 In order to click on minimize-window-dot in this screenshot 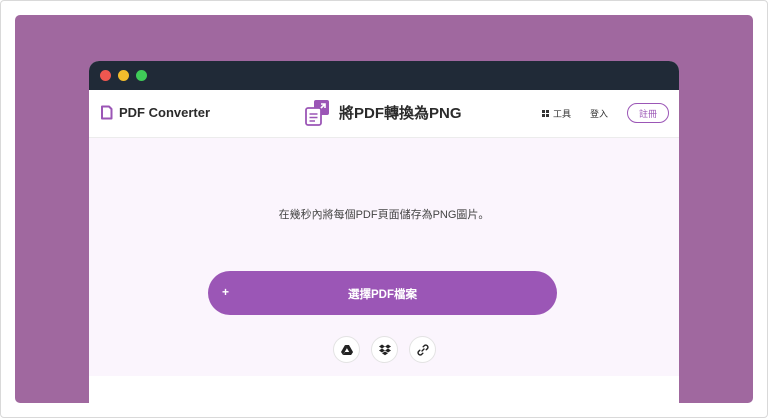, I will do `click(123, 75)`.